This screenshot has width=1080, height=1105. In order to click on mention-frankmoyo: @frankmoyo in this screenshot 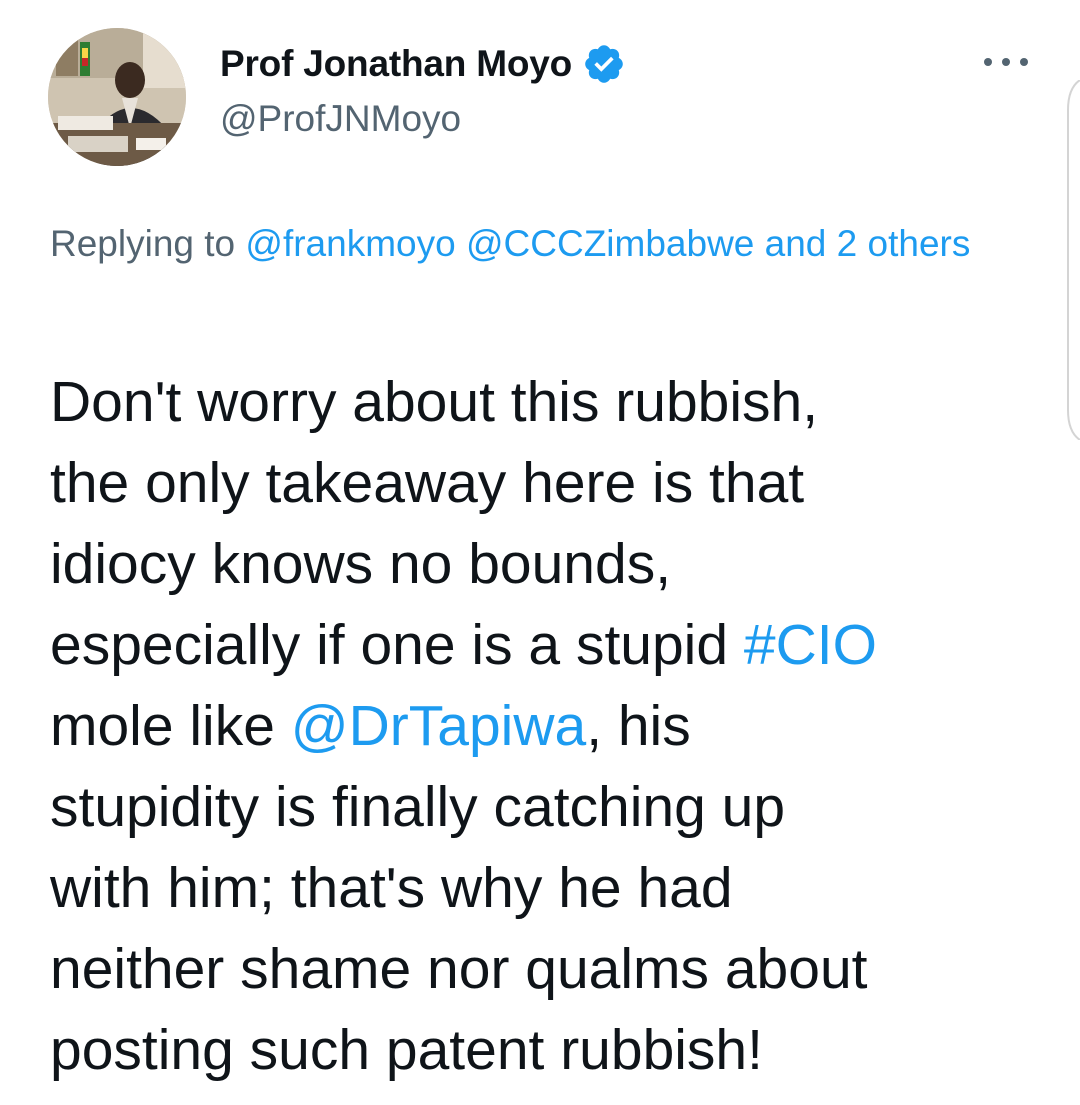, I will do `click(350, 243)`.